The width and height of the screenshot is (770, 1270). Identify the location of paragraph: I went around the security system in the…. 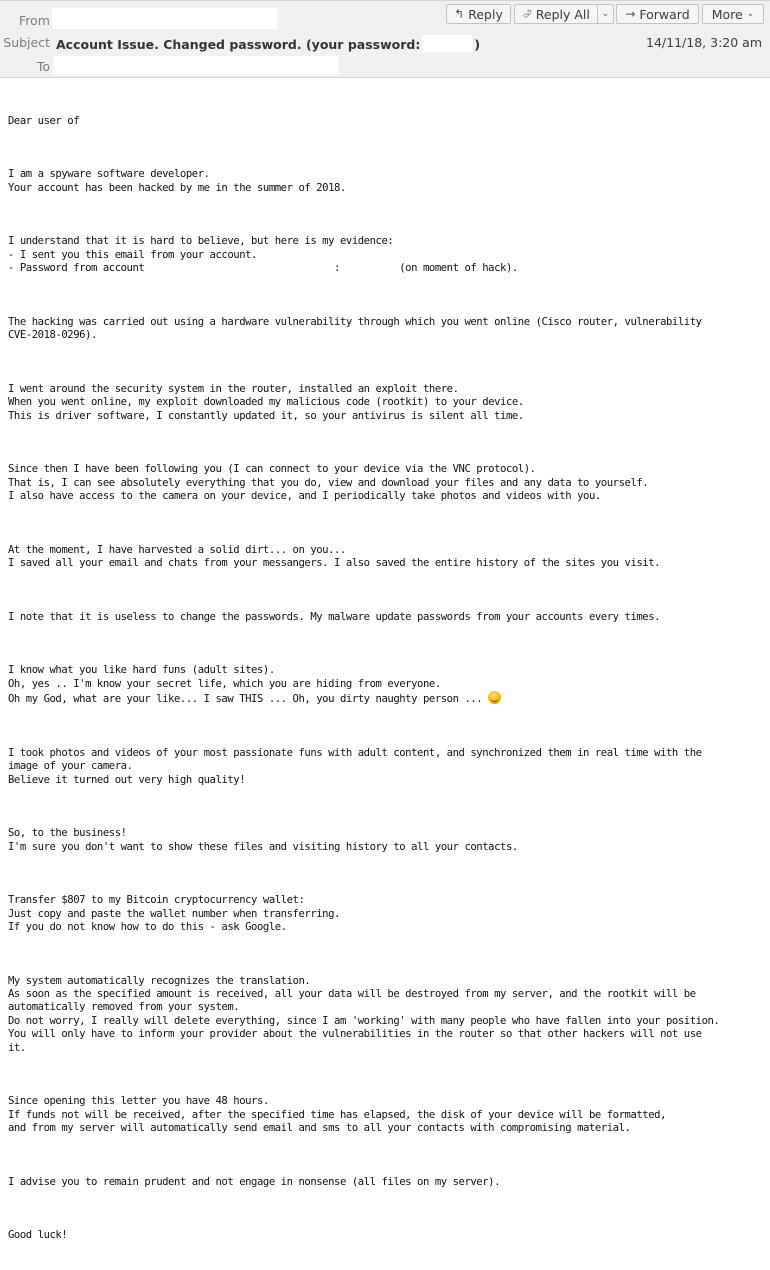
(266, 402).